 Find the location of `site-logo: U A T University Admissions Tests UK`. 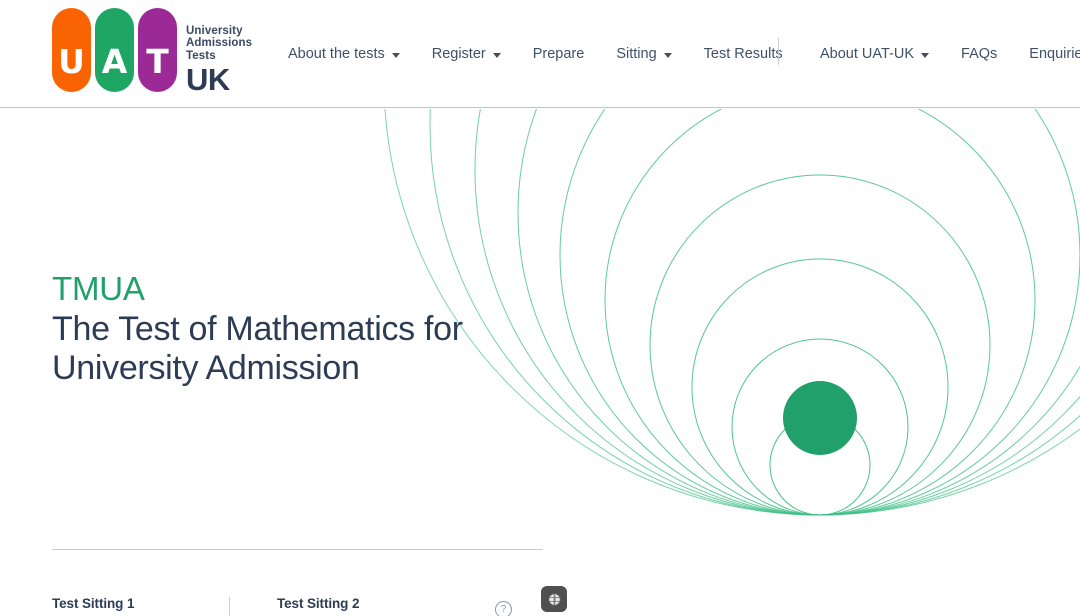

site-logo: U A T University Admissions Tests UK is located at coordinates (152, 52).